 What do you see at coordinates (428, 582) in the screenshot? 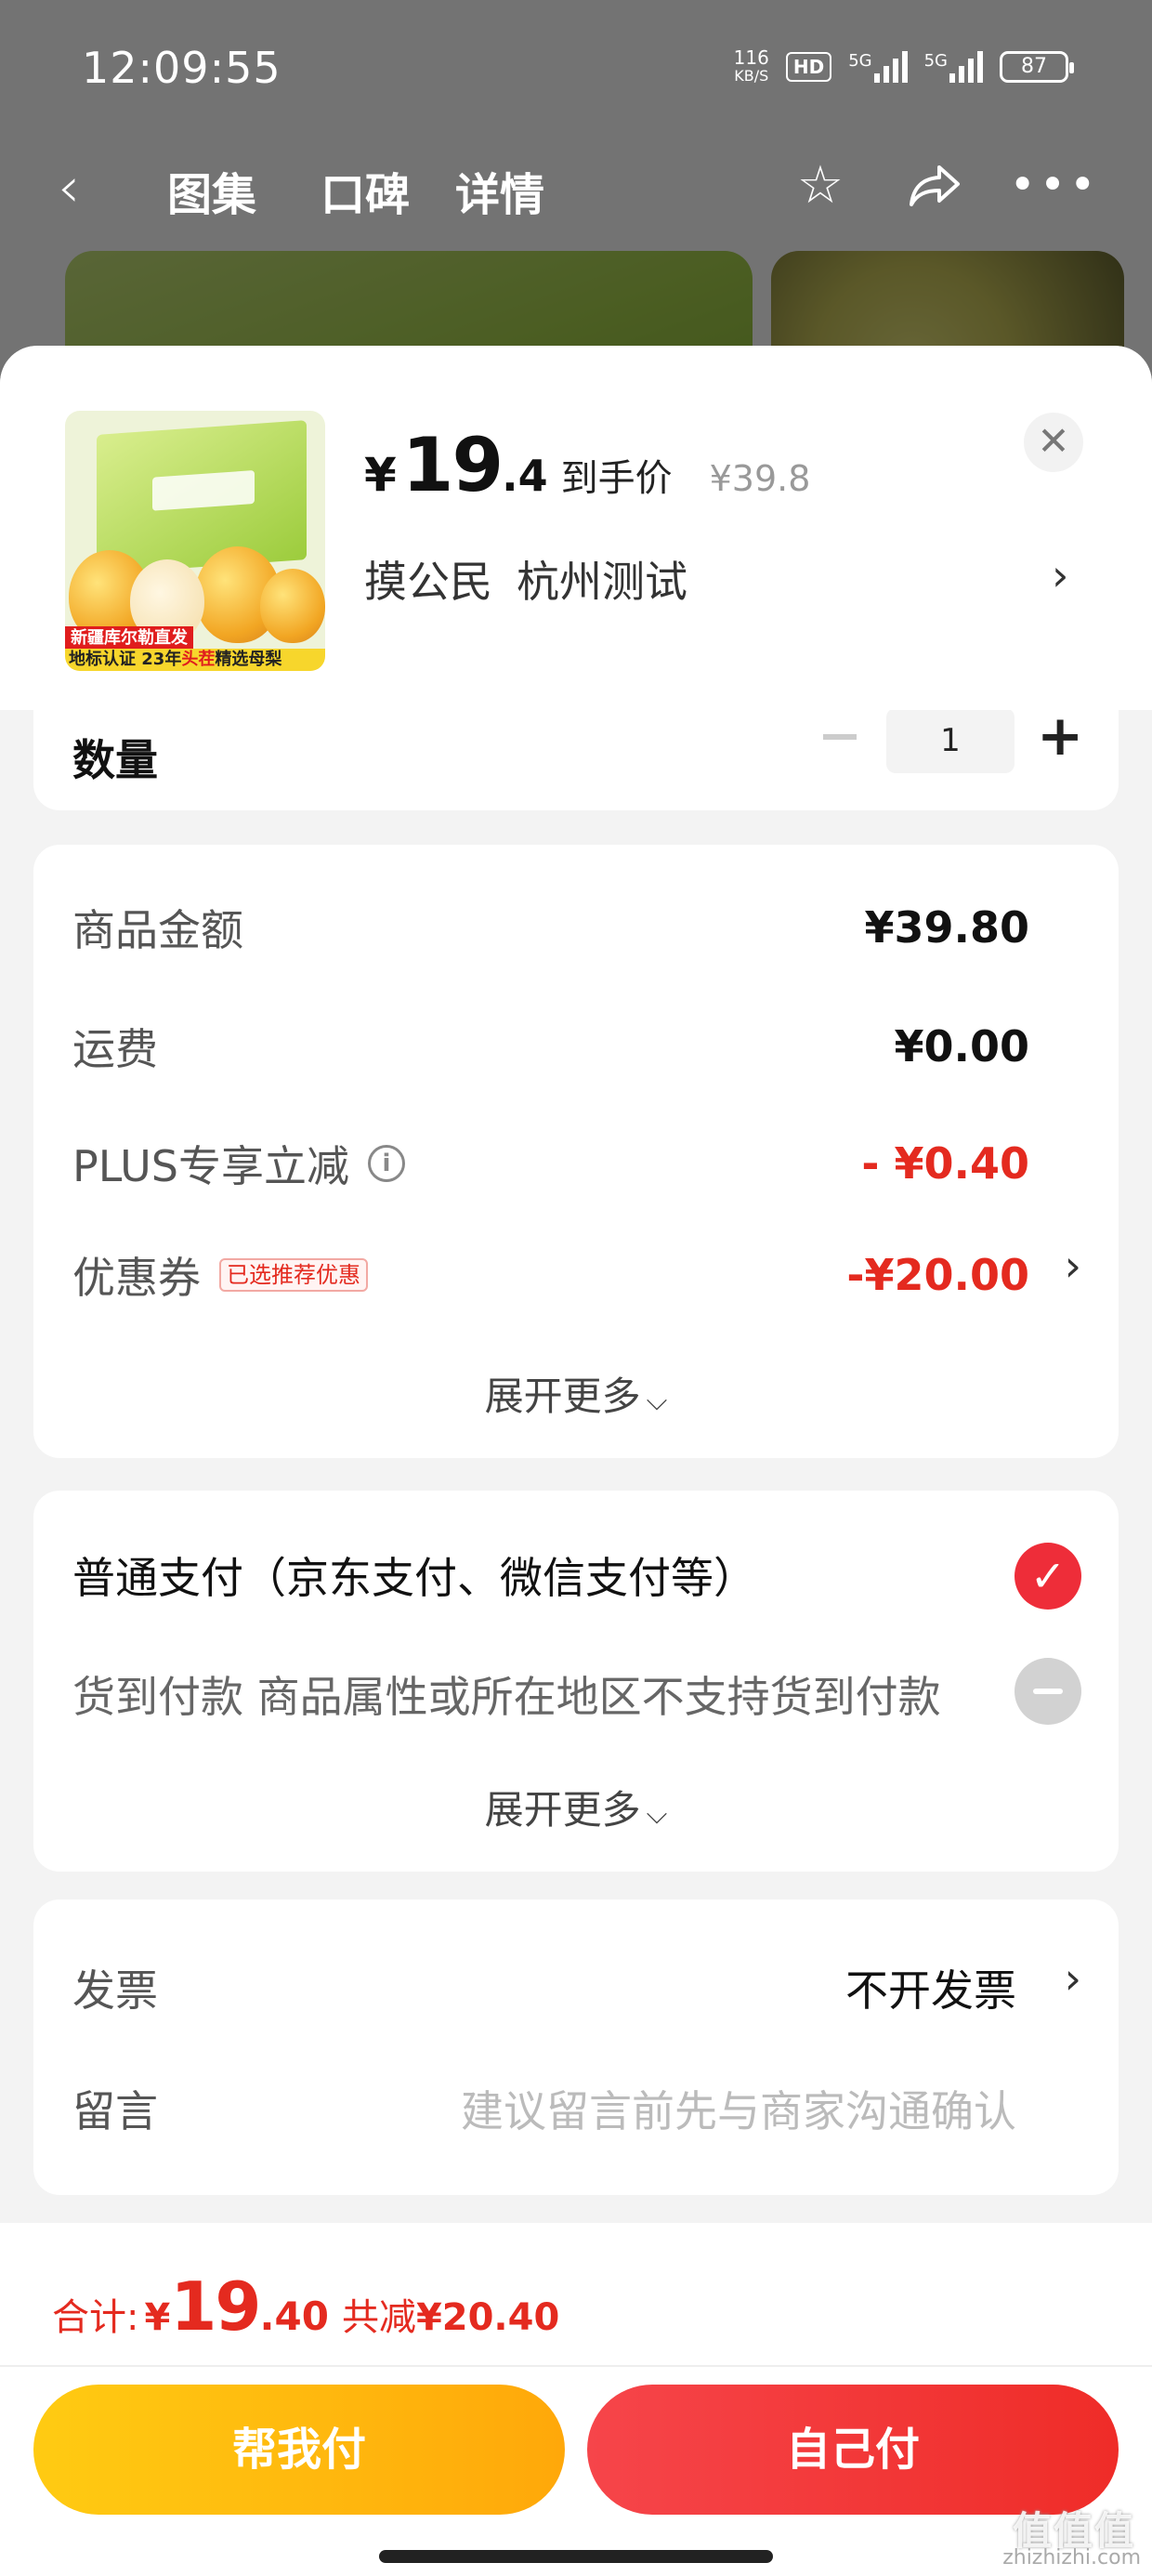
I see `address-name: 摸公民` at bounding box center [428, 582].